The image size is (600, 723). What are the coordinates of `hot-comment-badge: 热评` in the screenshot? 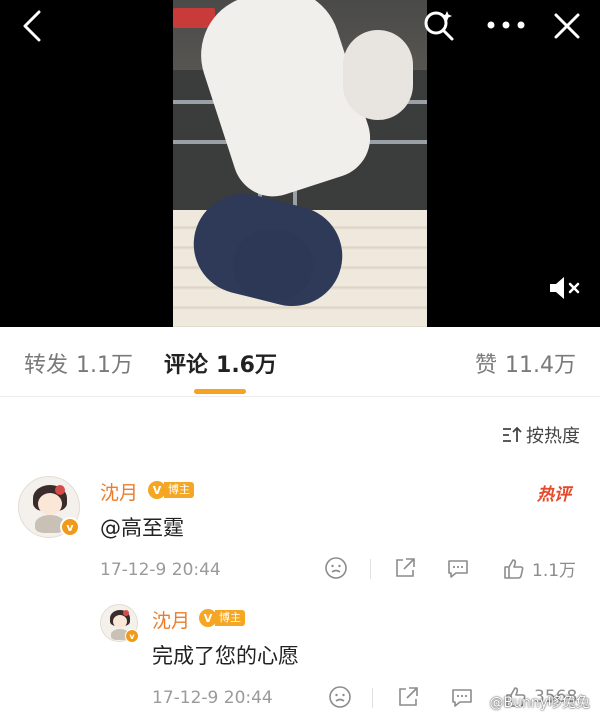 It's located at (554, 495).